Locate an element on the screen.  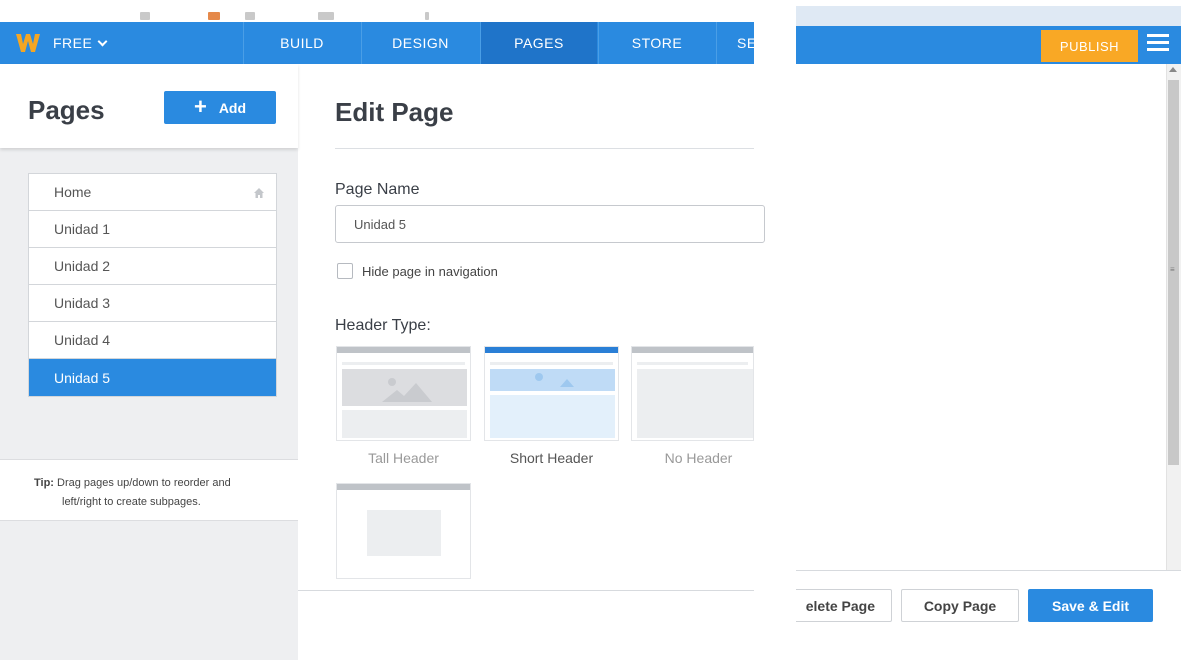
edit-page-title: Edit Page is located at coordinates (394, 112).